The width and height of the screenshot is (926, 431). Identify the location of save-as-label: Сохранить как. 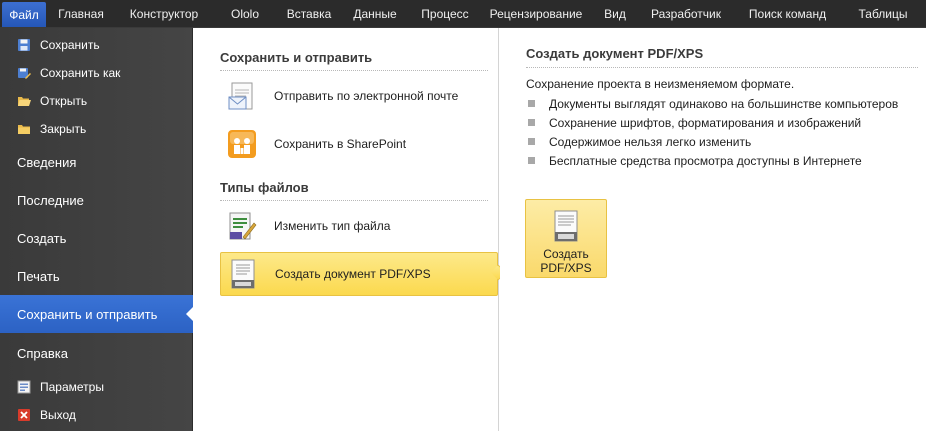
(80, 73).